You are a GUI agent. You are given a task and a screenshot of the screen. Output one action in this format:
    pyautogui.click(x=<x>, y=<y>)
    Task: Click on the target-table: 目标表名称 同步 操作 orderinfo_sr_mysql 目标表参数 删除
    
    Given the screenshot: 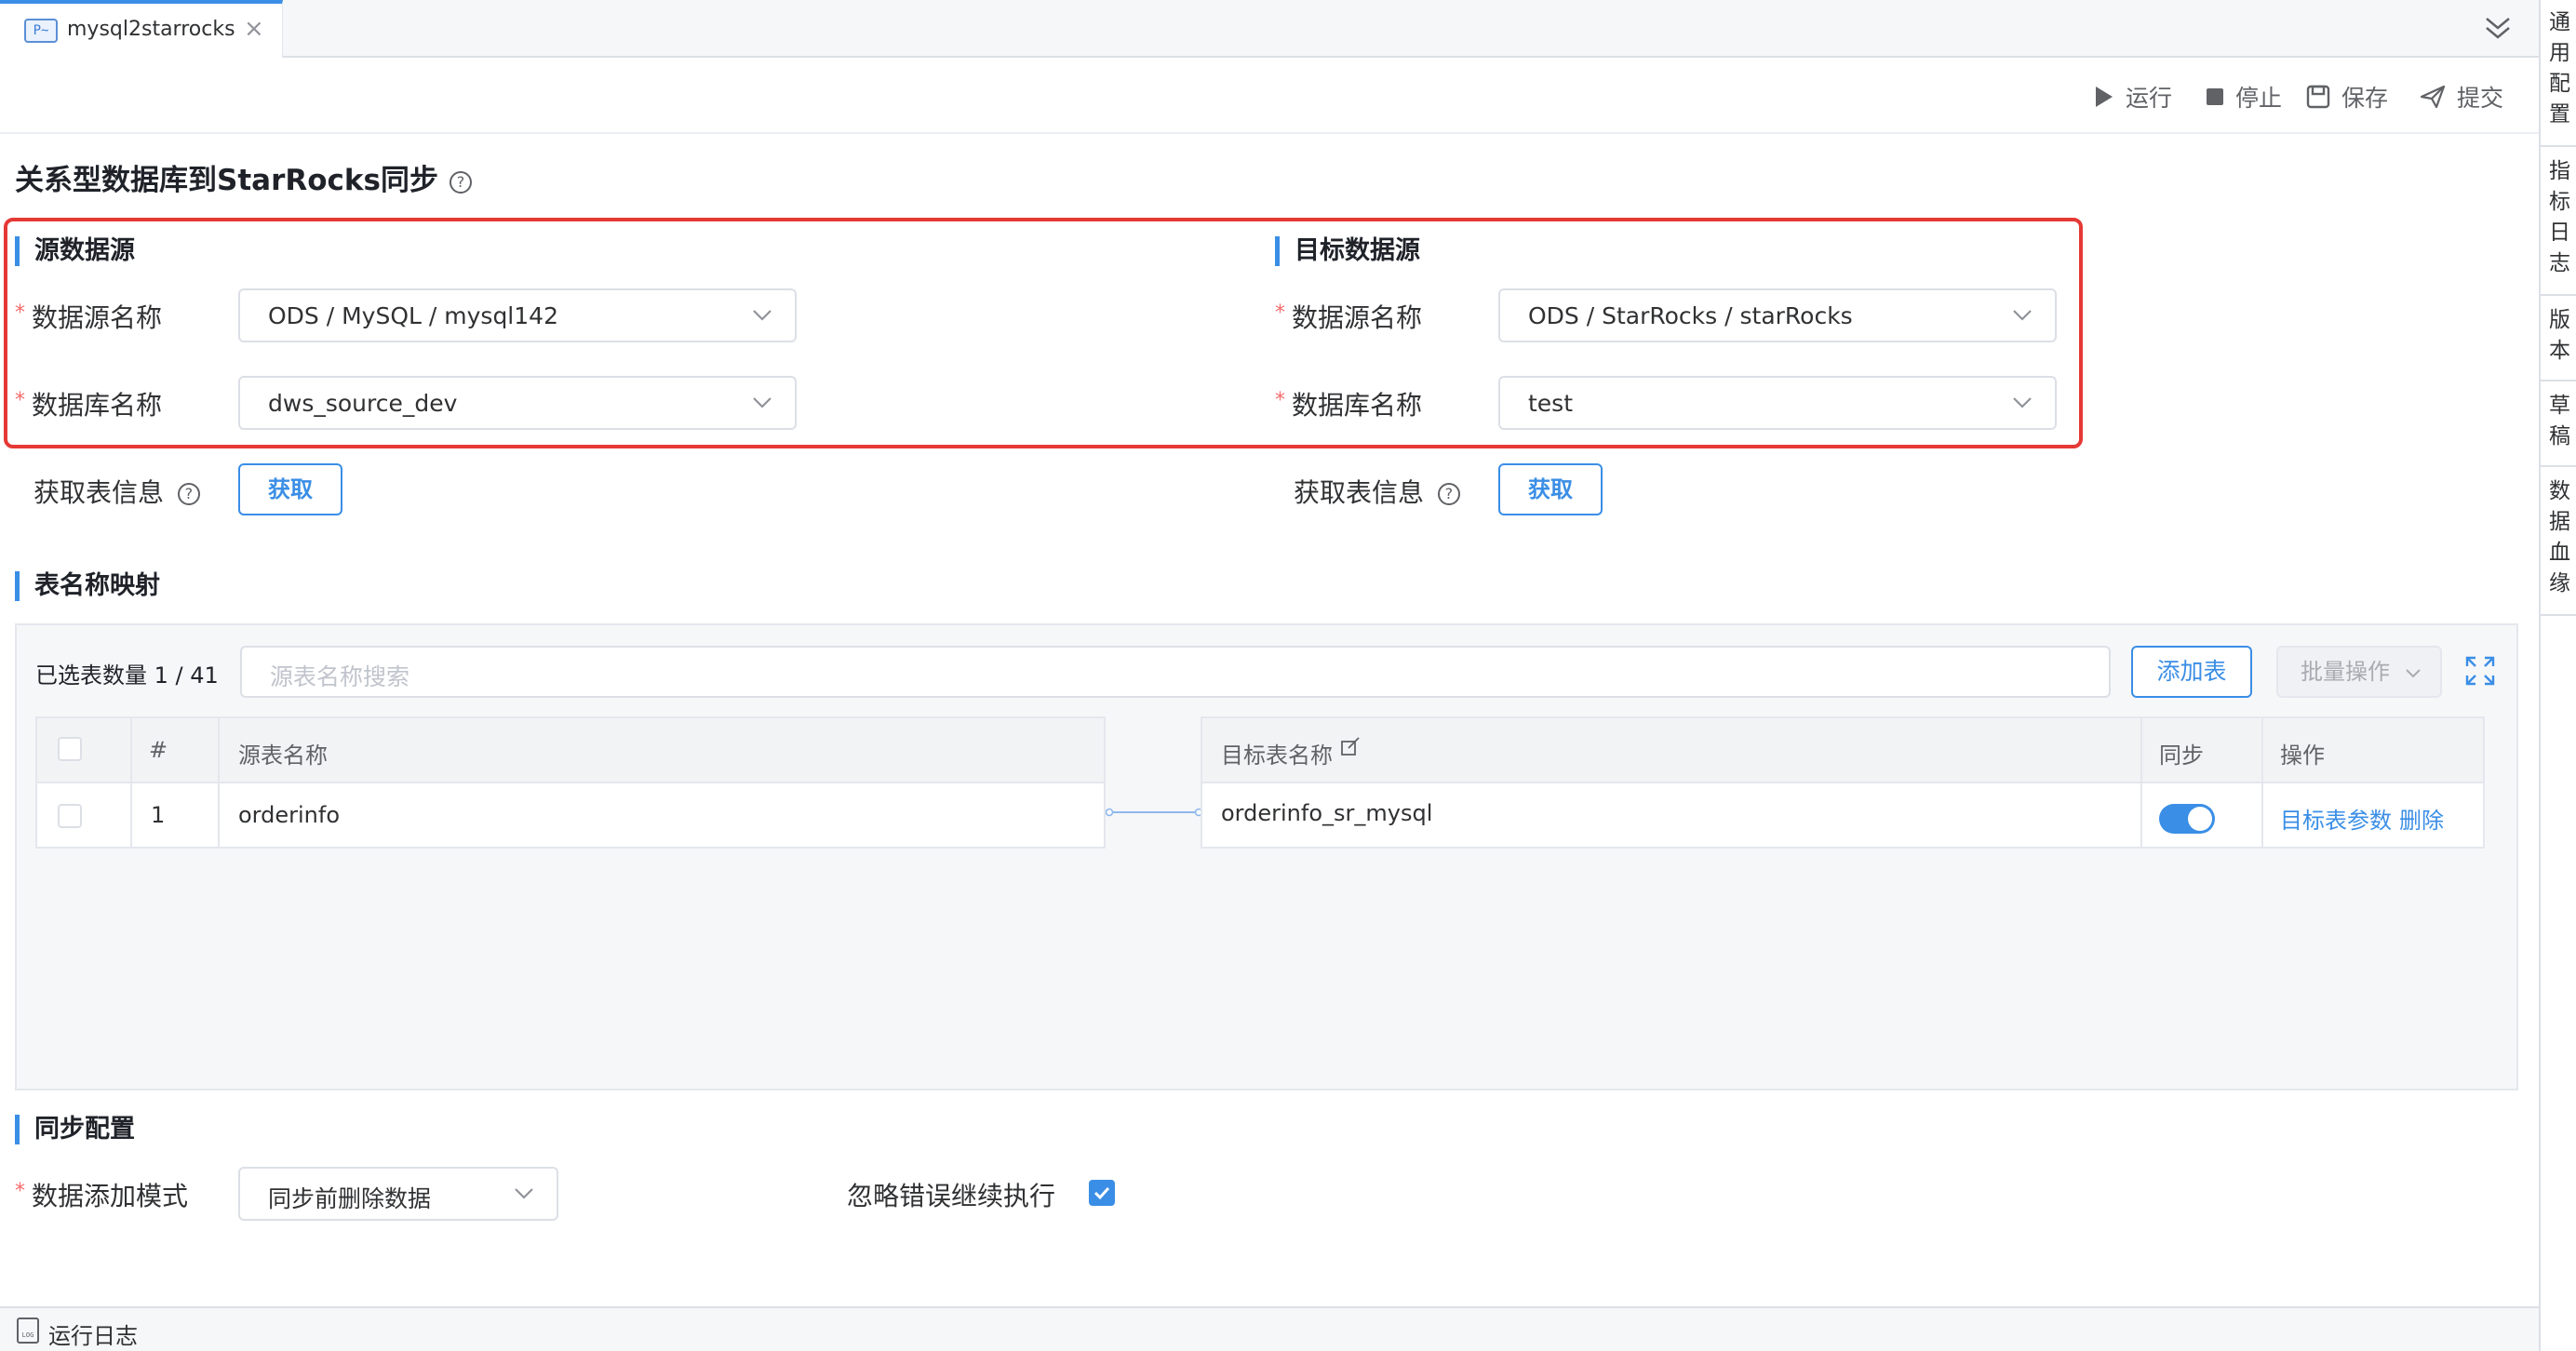 What is the action you would take?
    pyautogui.click(x=1843, y=782)
    